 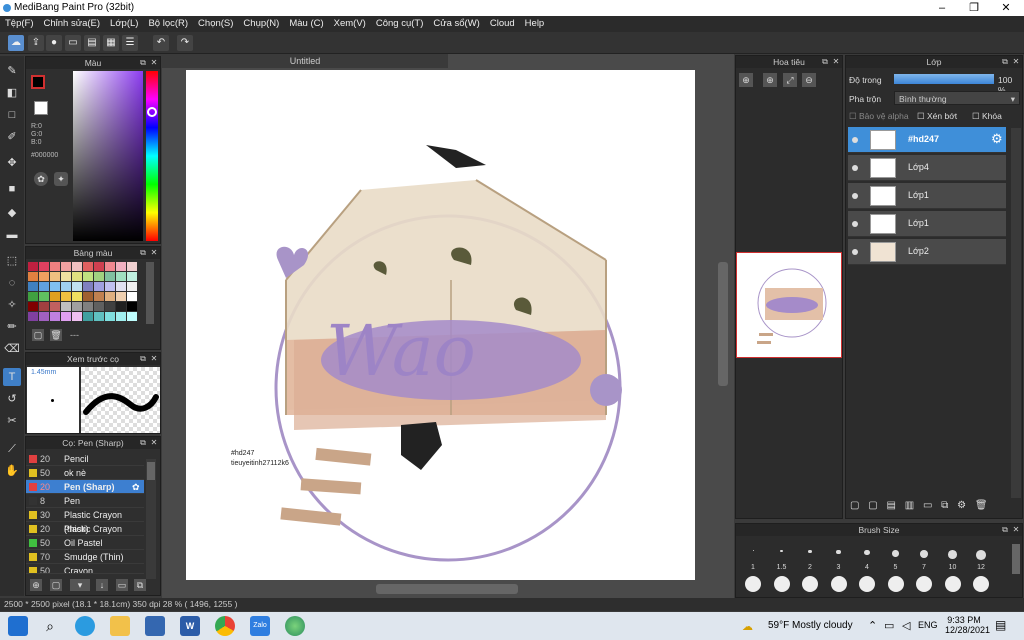 I want to click on menu-layer: Lớp(L), so click(x=124, y=22).